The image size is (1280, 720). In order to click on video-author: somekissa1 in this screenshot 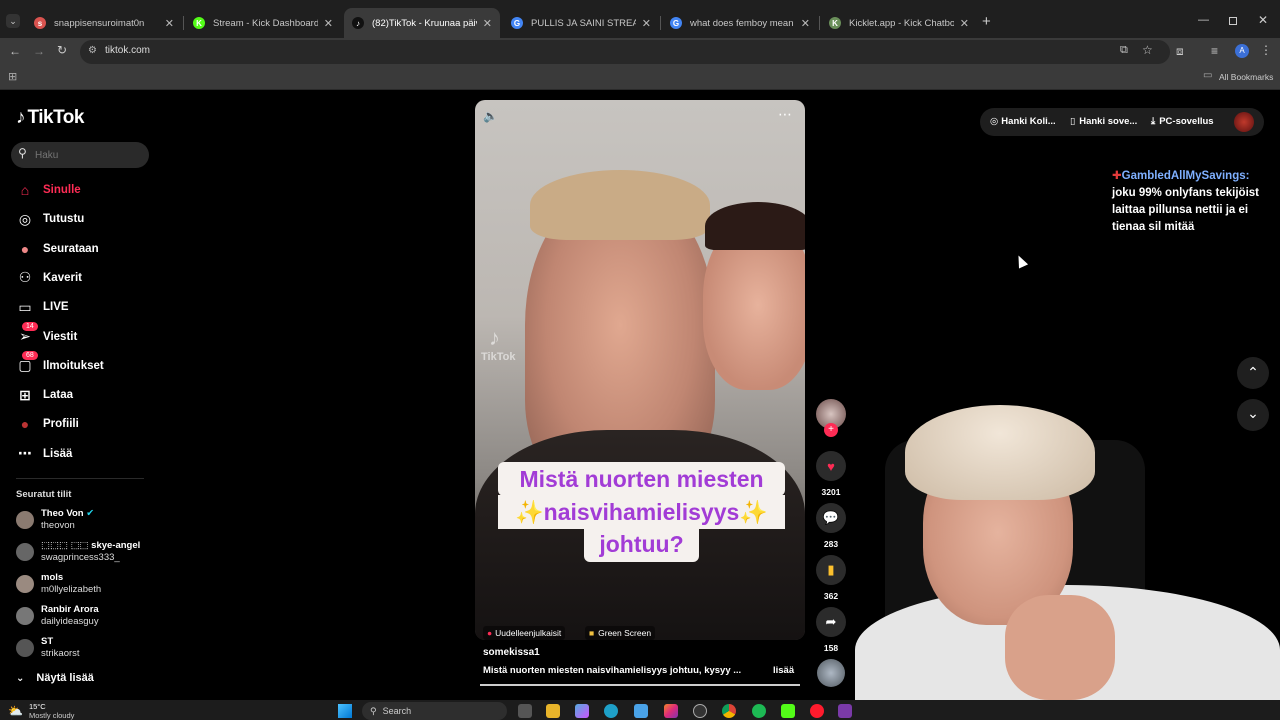, I will do `click(511, 652)`.